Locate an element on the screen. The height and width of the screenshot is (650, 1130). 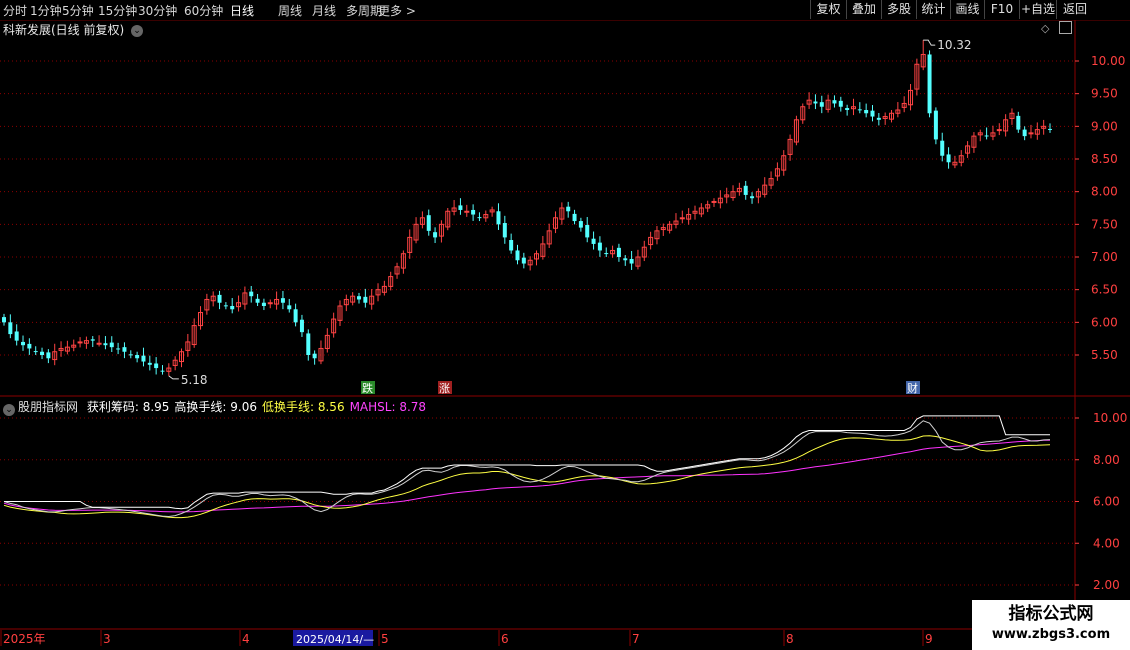
low-marker is located at coordinates (173, 377).